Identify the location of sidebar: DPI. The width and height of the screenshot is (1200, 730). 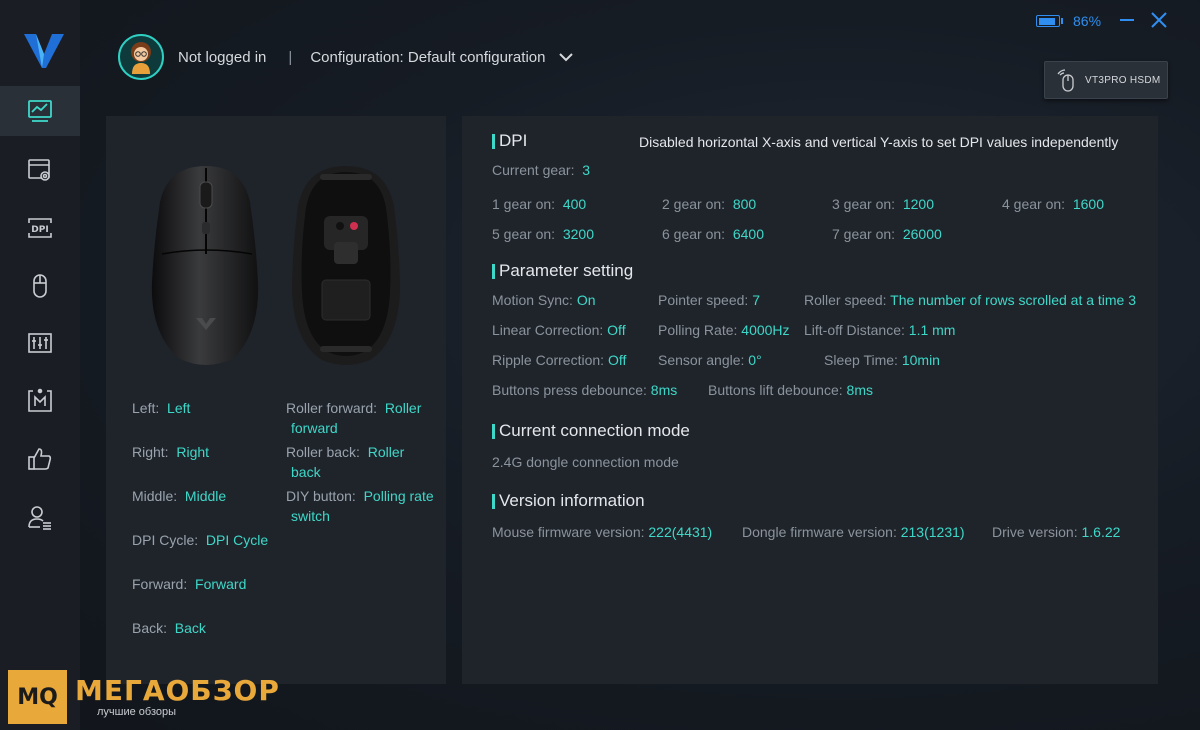
(40, 365).